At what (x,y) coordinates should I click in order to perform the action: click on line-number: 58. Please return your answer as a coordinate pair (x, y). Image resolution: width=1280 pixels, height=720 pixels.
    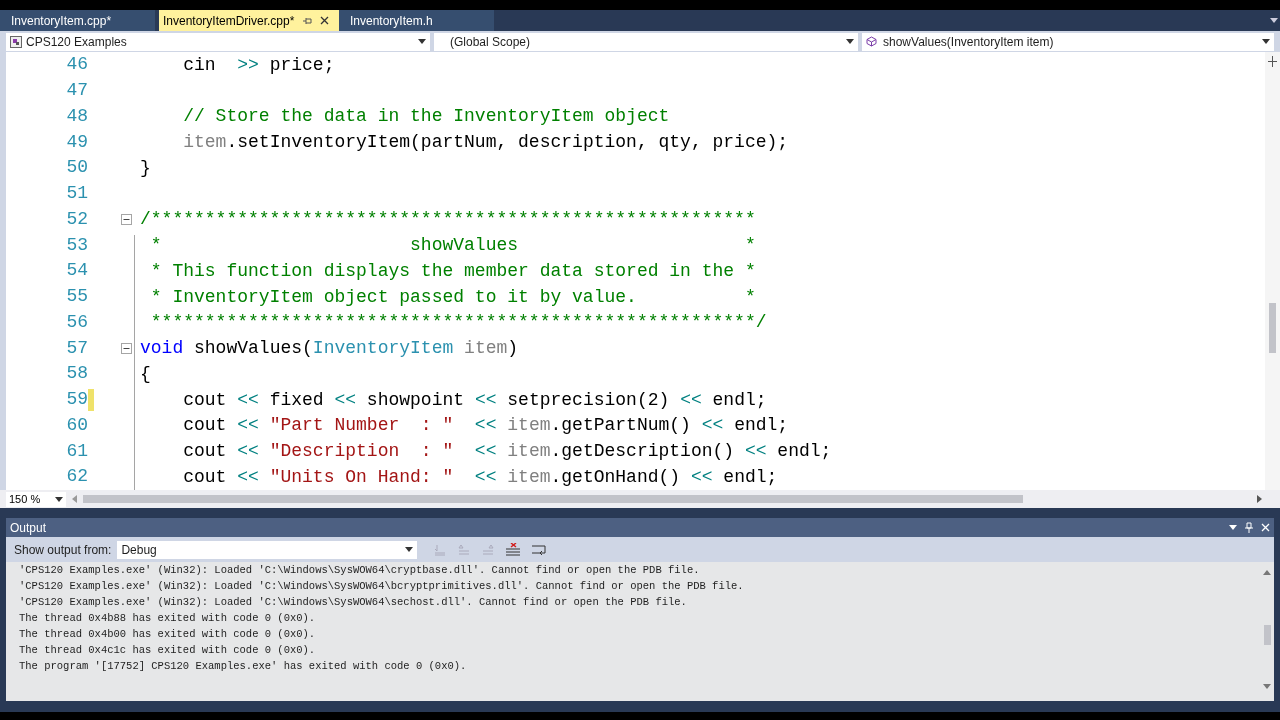
    Looking at the image, I should click on (76, 374).